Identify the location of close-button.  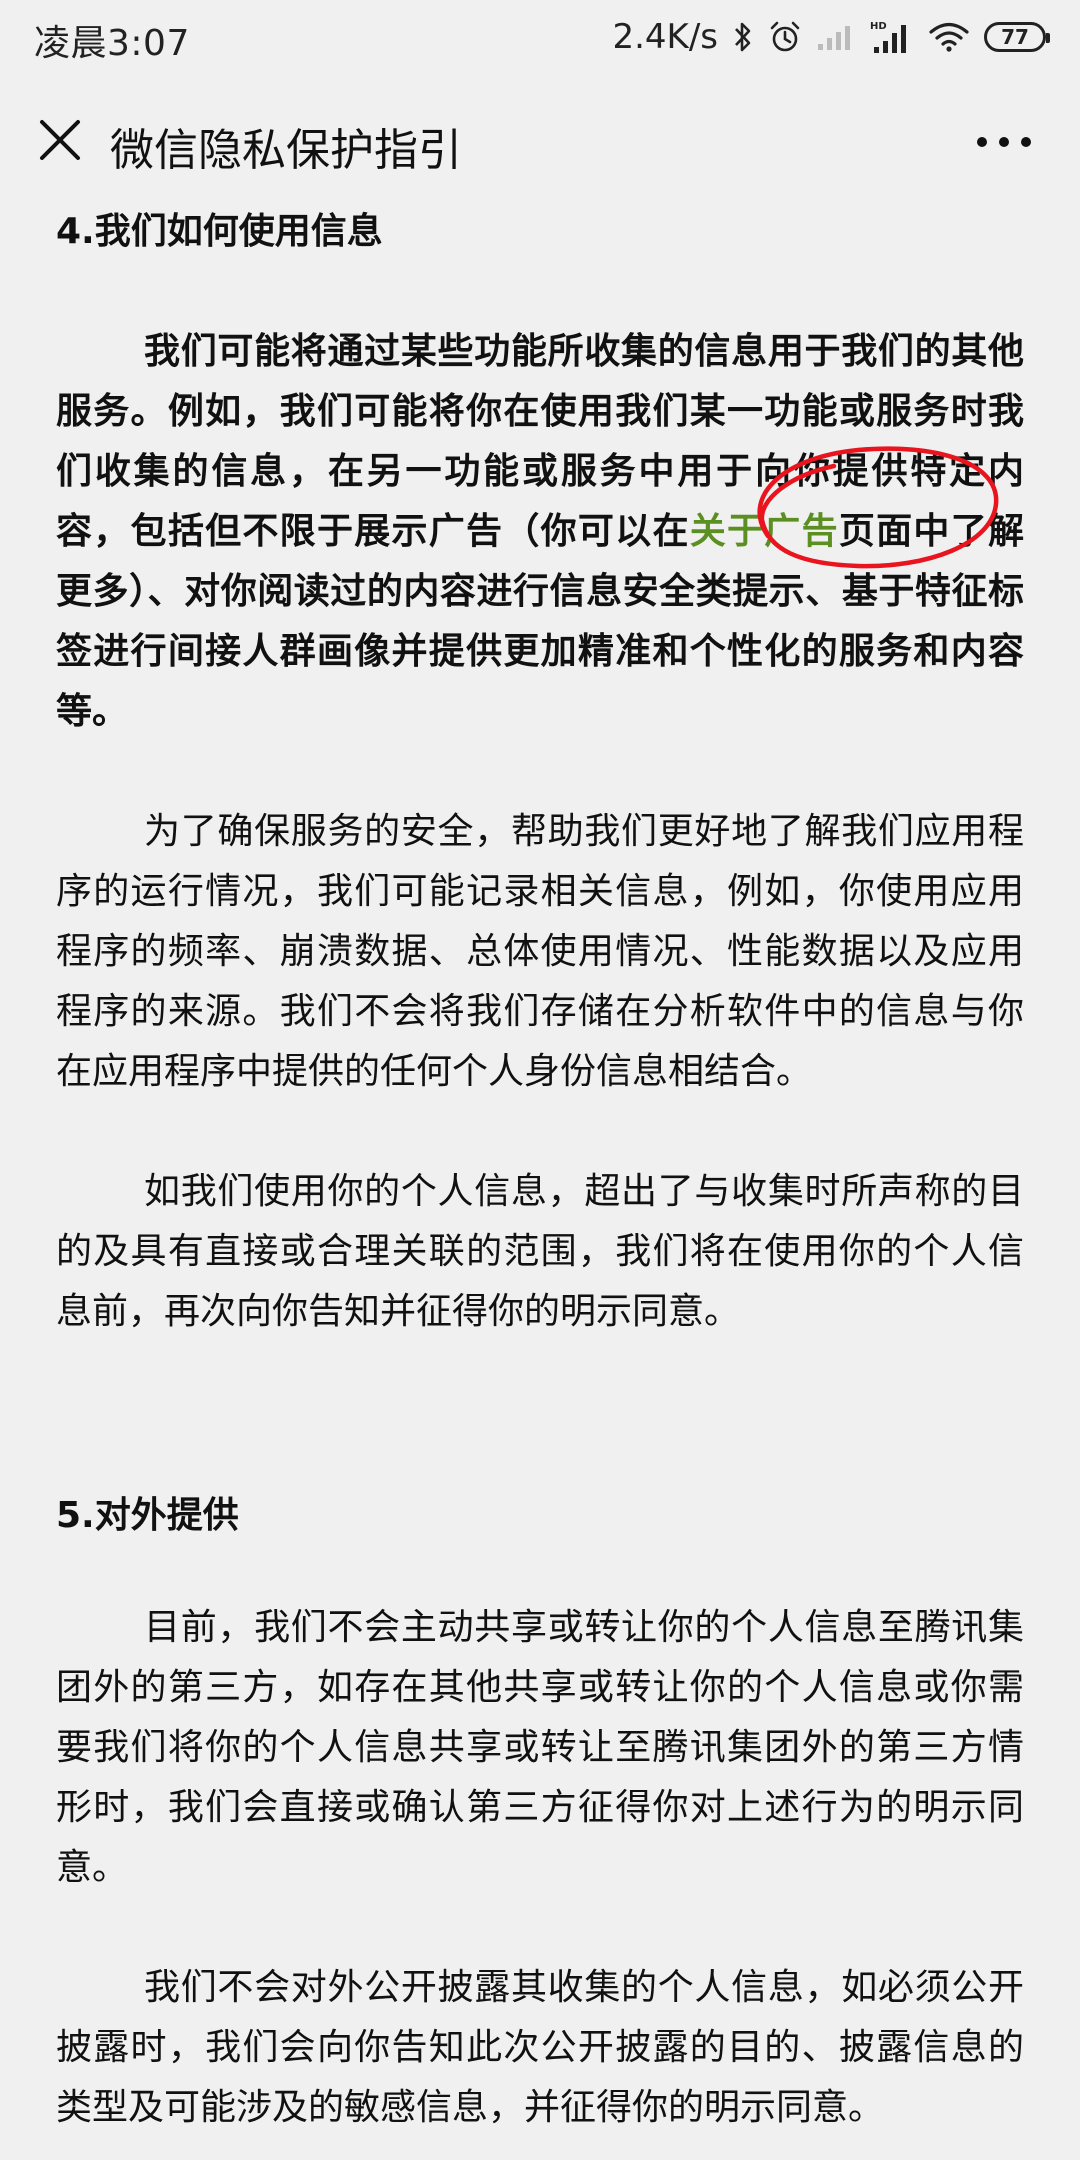
(60, 140).